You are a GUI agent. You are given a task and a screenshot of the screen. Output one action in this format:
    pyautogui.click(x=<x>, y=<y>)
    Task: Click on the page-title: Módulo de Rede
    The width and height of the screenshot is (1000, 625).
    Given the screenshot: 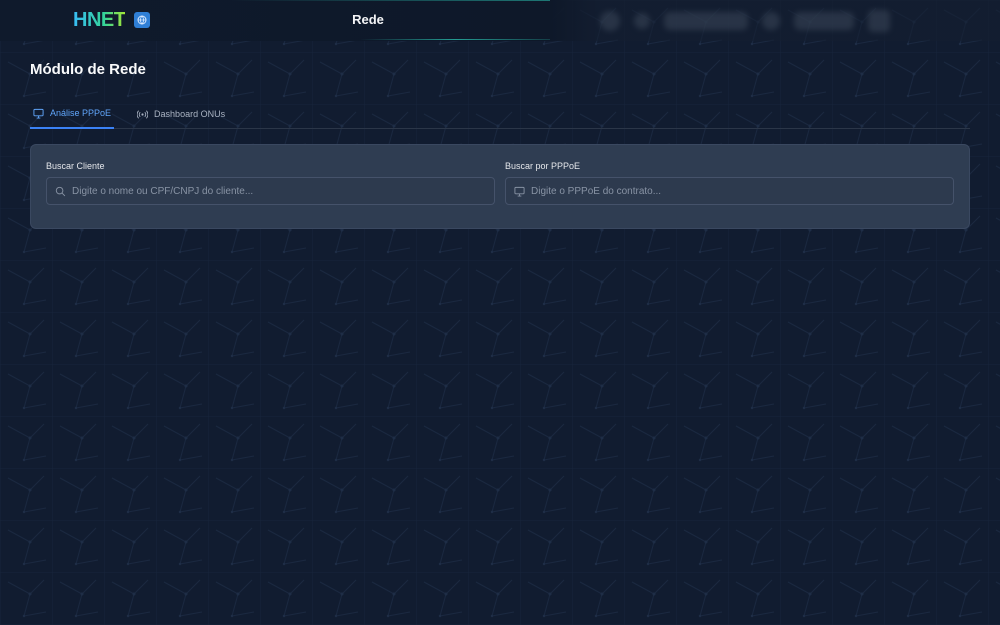 What is the action you would take?
    pyautogui.click(x=88, y=69)
    